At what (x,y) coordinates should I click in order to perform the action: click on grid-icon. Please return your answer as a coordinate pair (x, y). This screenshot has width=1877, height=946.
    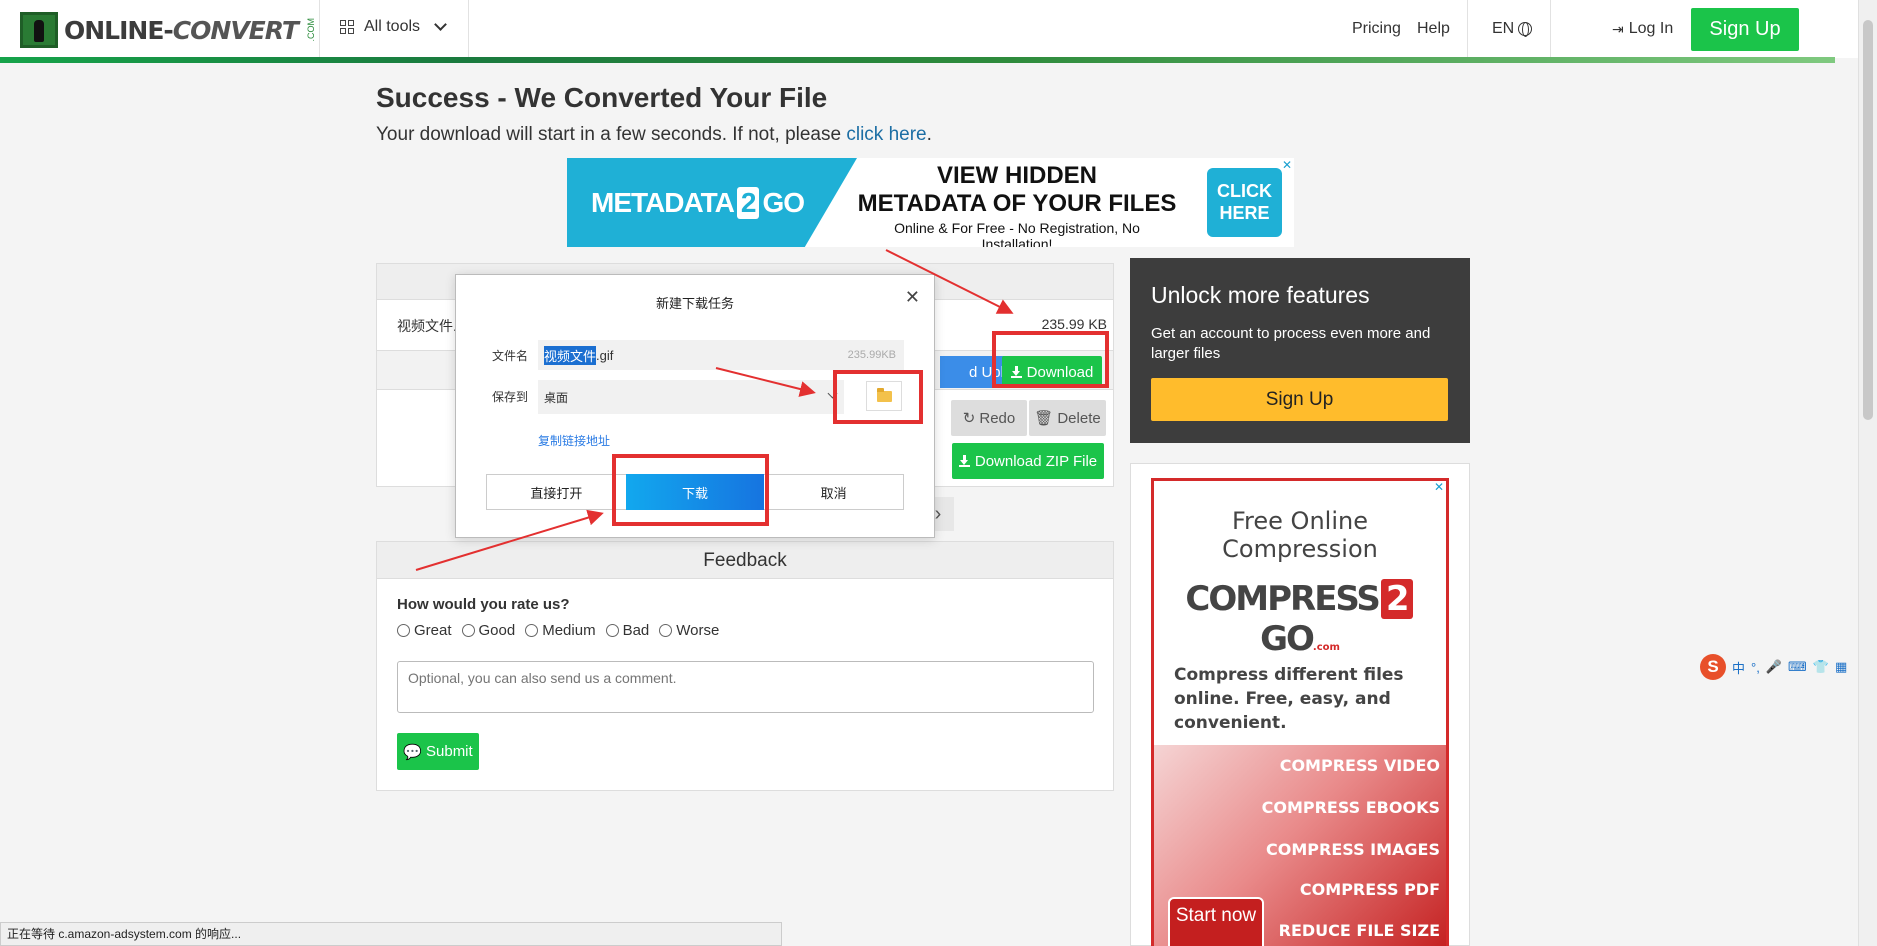
    Looking at the image, I should click on (347, 27).